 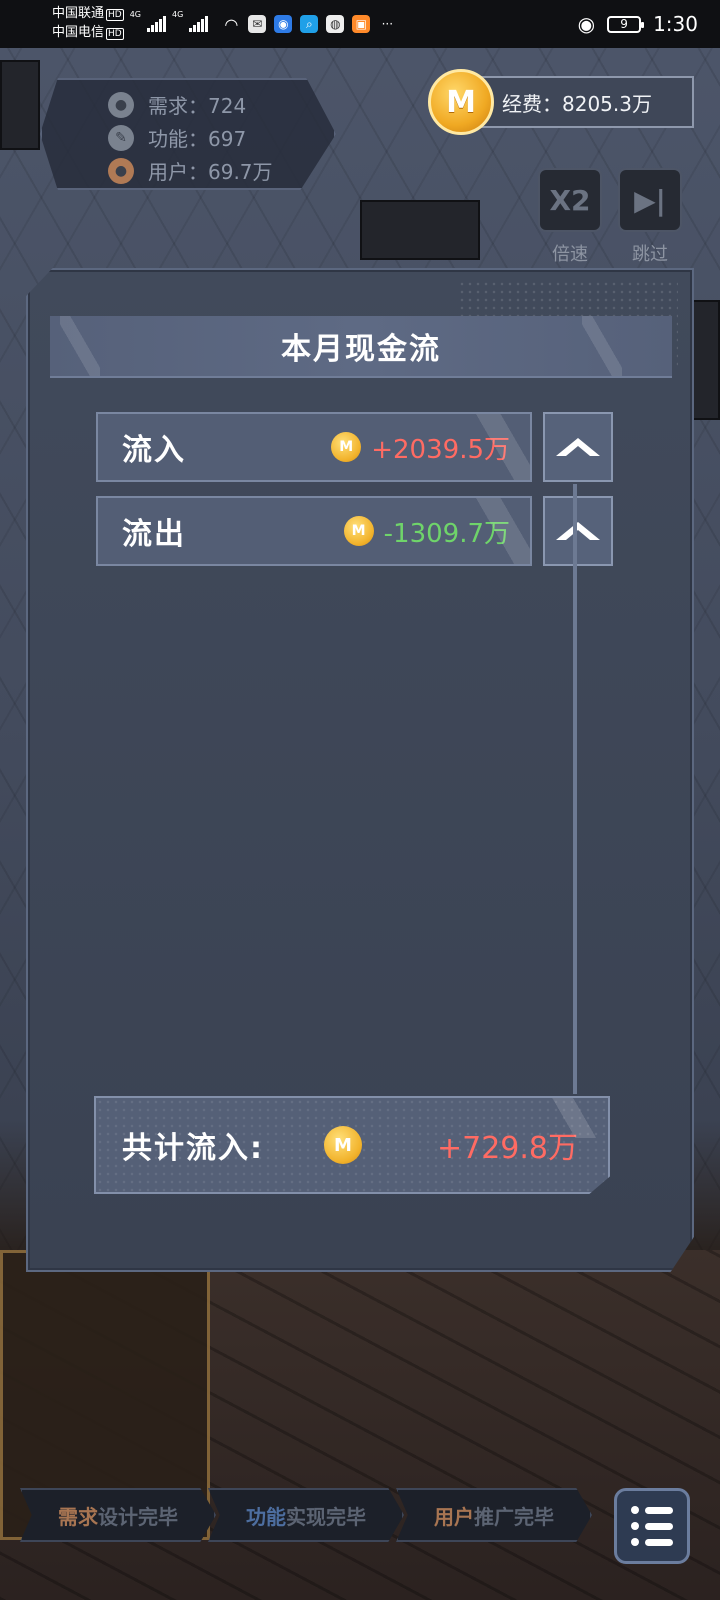 I want to click on wifi-icon: ◠, so click(x=231, y=24).